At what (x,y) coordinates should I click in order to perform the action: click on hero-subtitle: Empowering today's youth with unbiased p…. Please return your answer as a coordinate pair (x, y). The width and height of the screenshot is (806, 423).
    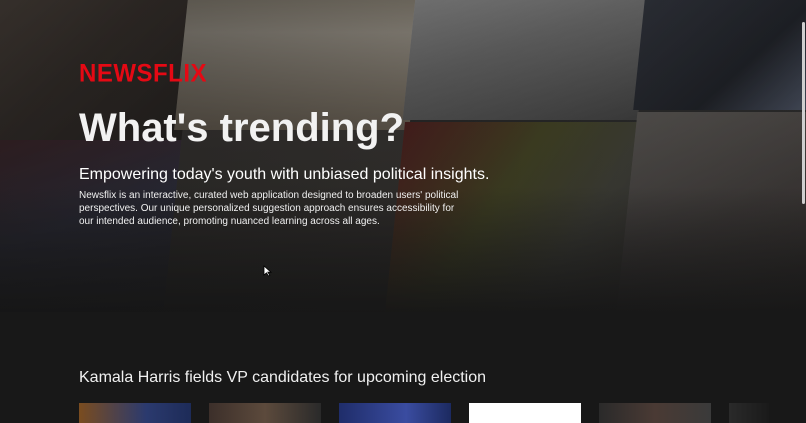
    Looking at the image, I should click on (284, 174).